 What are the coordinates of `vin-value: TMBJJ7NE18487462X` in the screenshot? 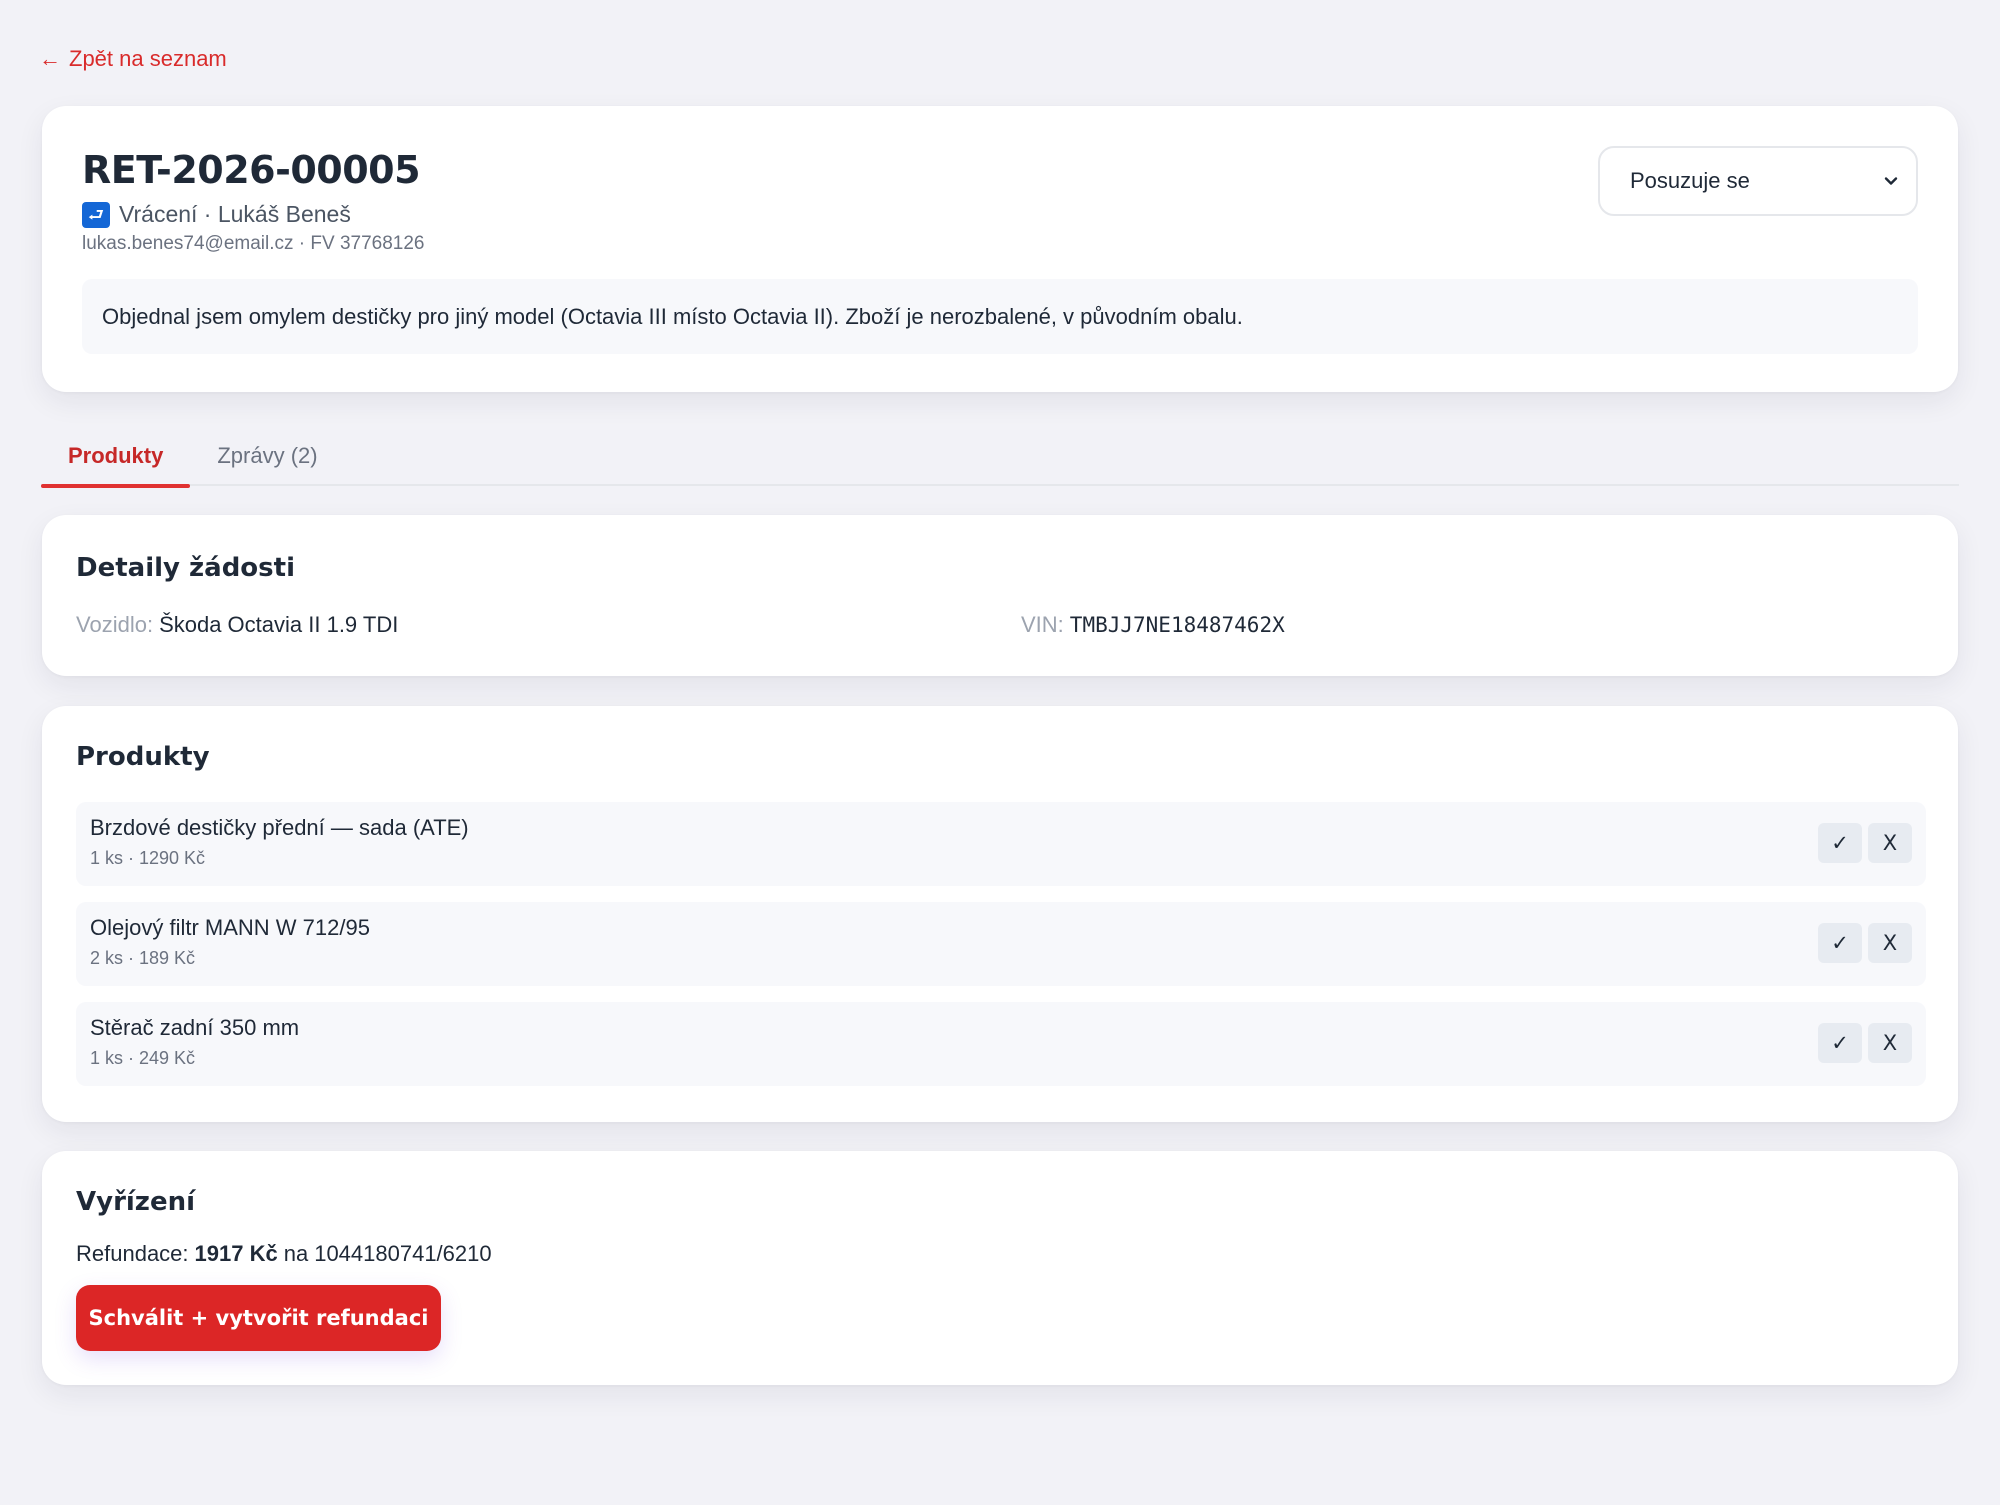 It's located at (1177, 625).